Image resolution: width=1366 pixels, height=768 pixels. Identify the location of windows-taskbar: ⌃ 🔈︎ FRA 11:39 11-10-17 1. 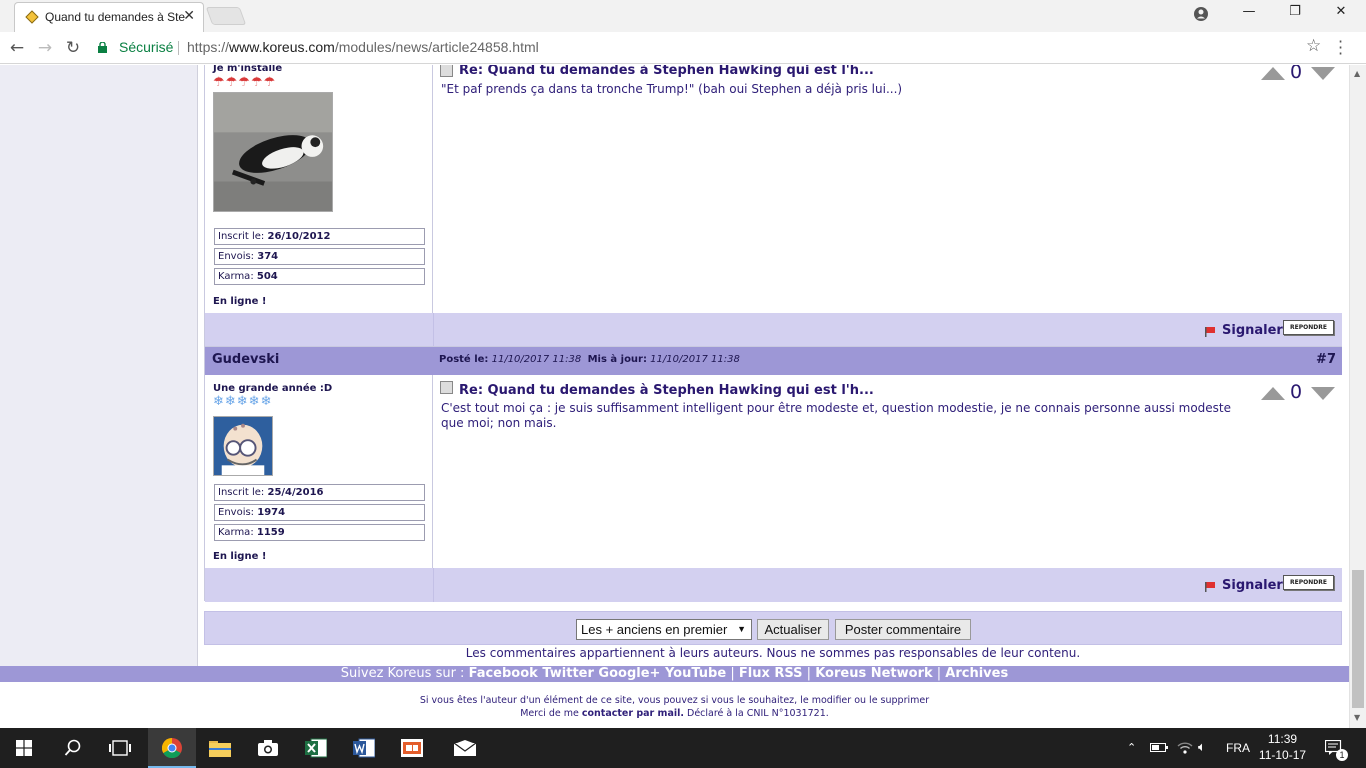
(683, 748).